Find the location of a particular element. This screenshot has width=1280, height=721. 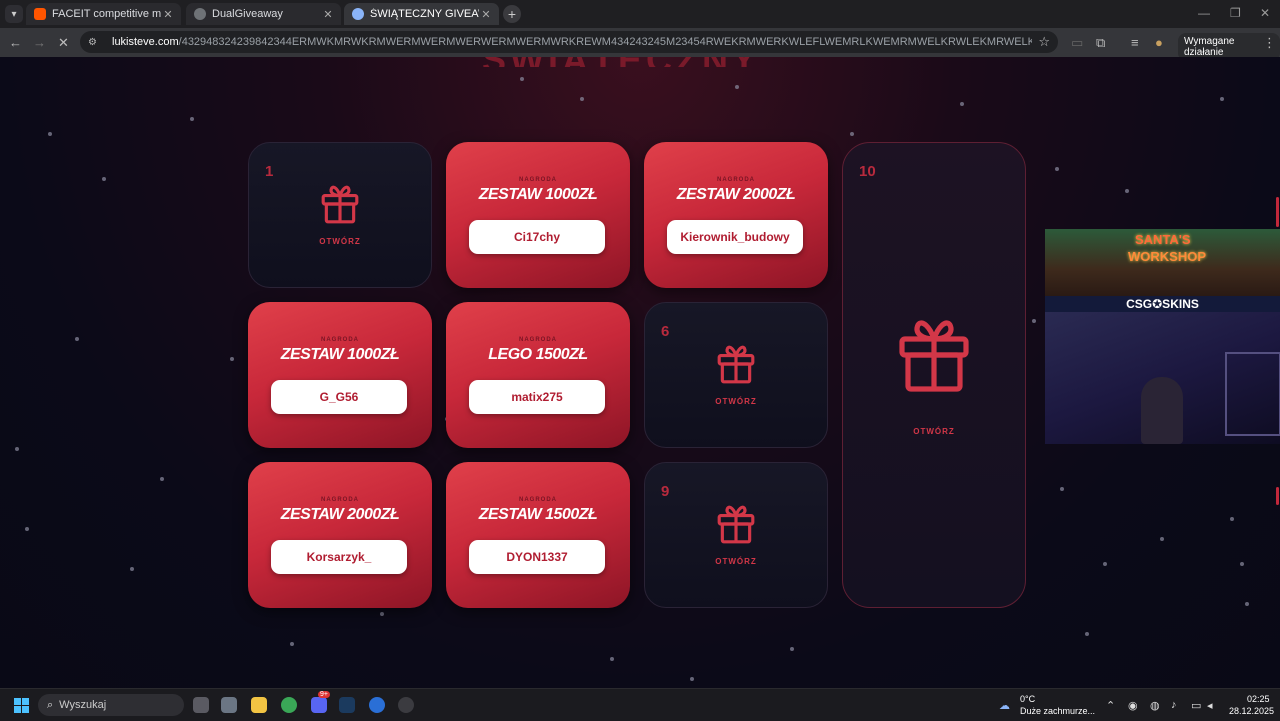

discord-tray-icon: ◉ is located at coordinates (1133, 705).